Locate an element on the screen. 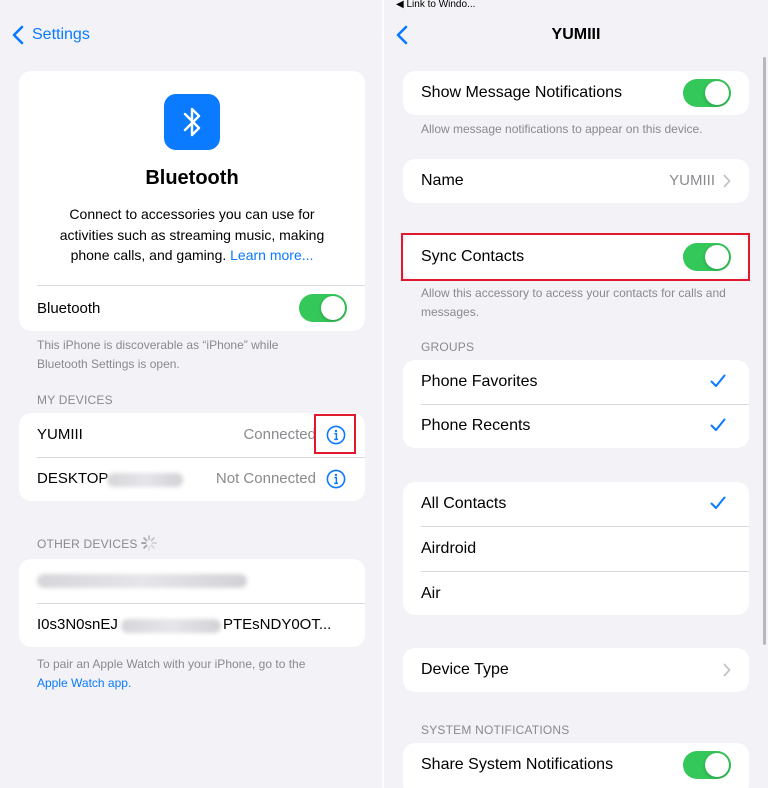  bluetooth-title: Bluetooth is located at coordinates (192, 178).